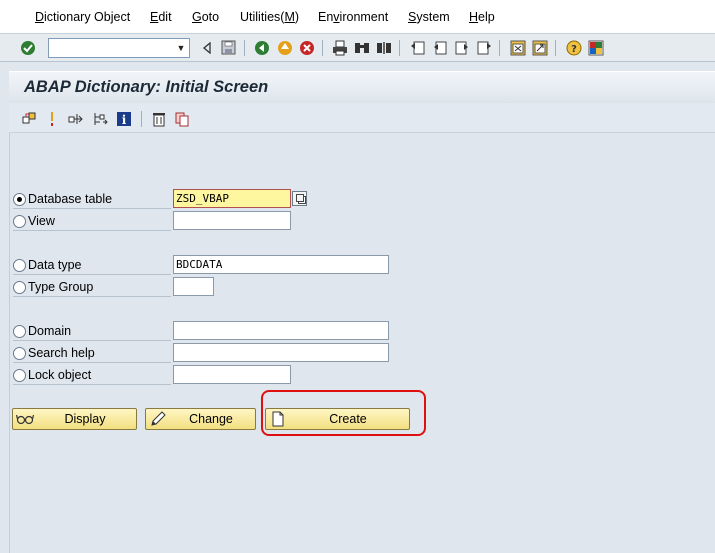 This screenshot has width=715, height=553. What do you see at coordinates (595, 47) in the screenshot?
I see `layout-menu-icon` at bounding box center [595, 47].